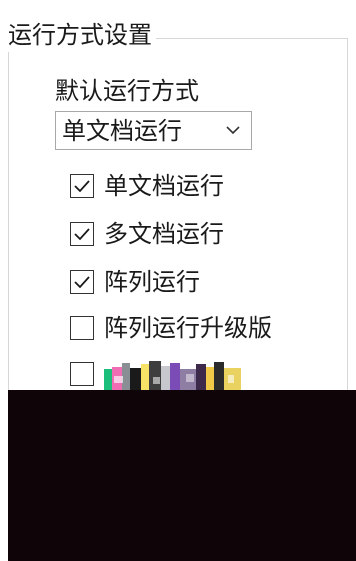 Image resolution: width=356 pixels, height=561 pixels. Describe the element at coordinates (82, 328) in the screenshot. I see `array-upgraded-checkbox` at that location.